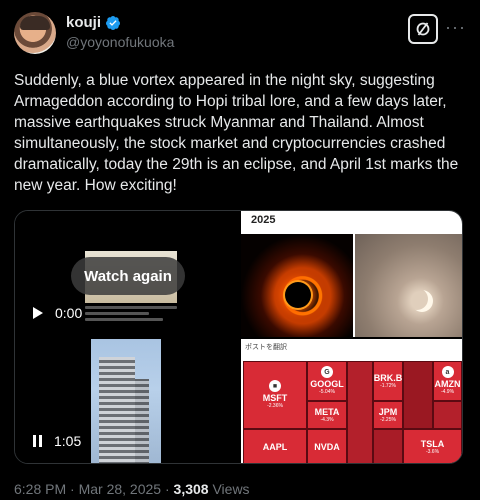  I want to click on tower-shape-right, so click(142, 421).